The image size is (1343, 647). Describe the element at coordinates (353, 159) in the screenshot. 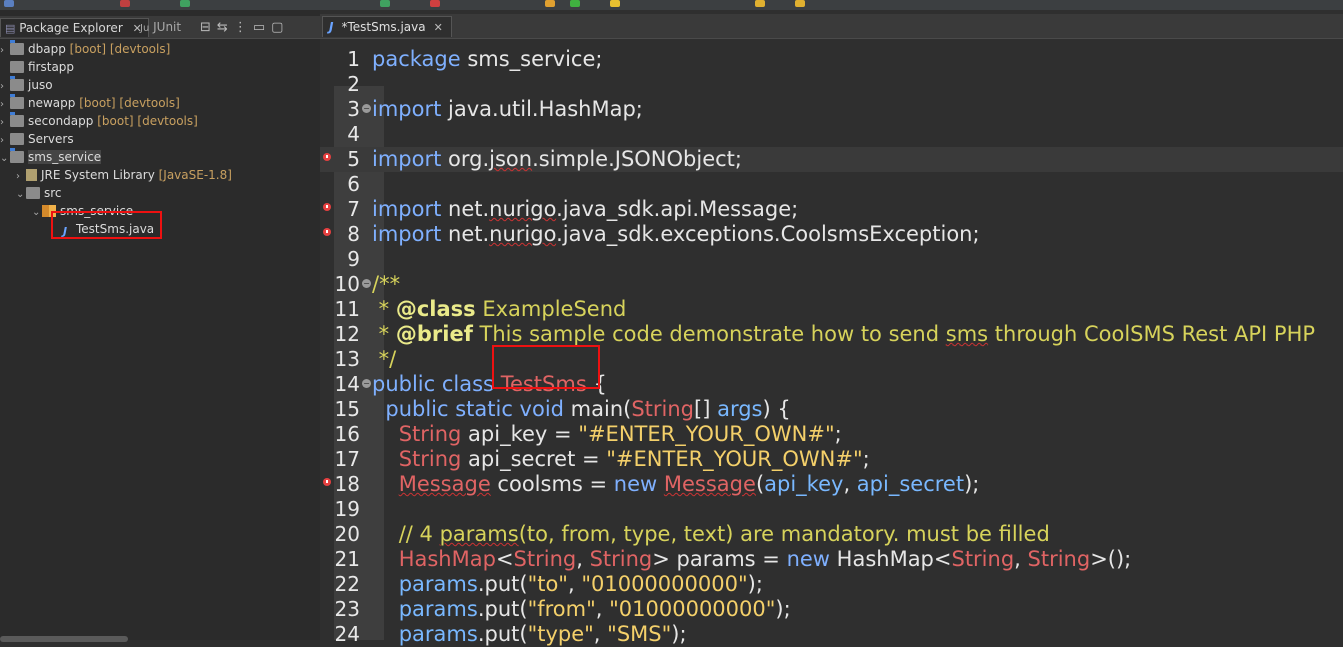

I see `line-number: 5` at that location.